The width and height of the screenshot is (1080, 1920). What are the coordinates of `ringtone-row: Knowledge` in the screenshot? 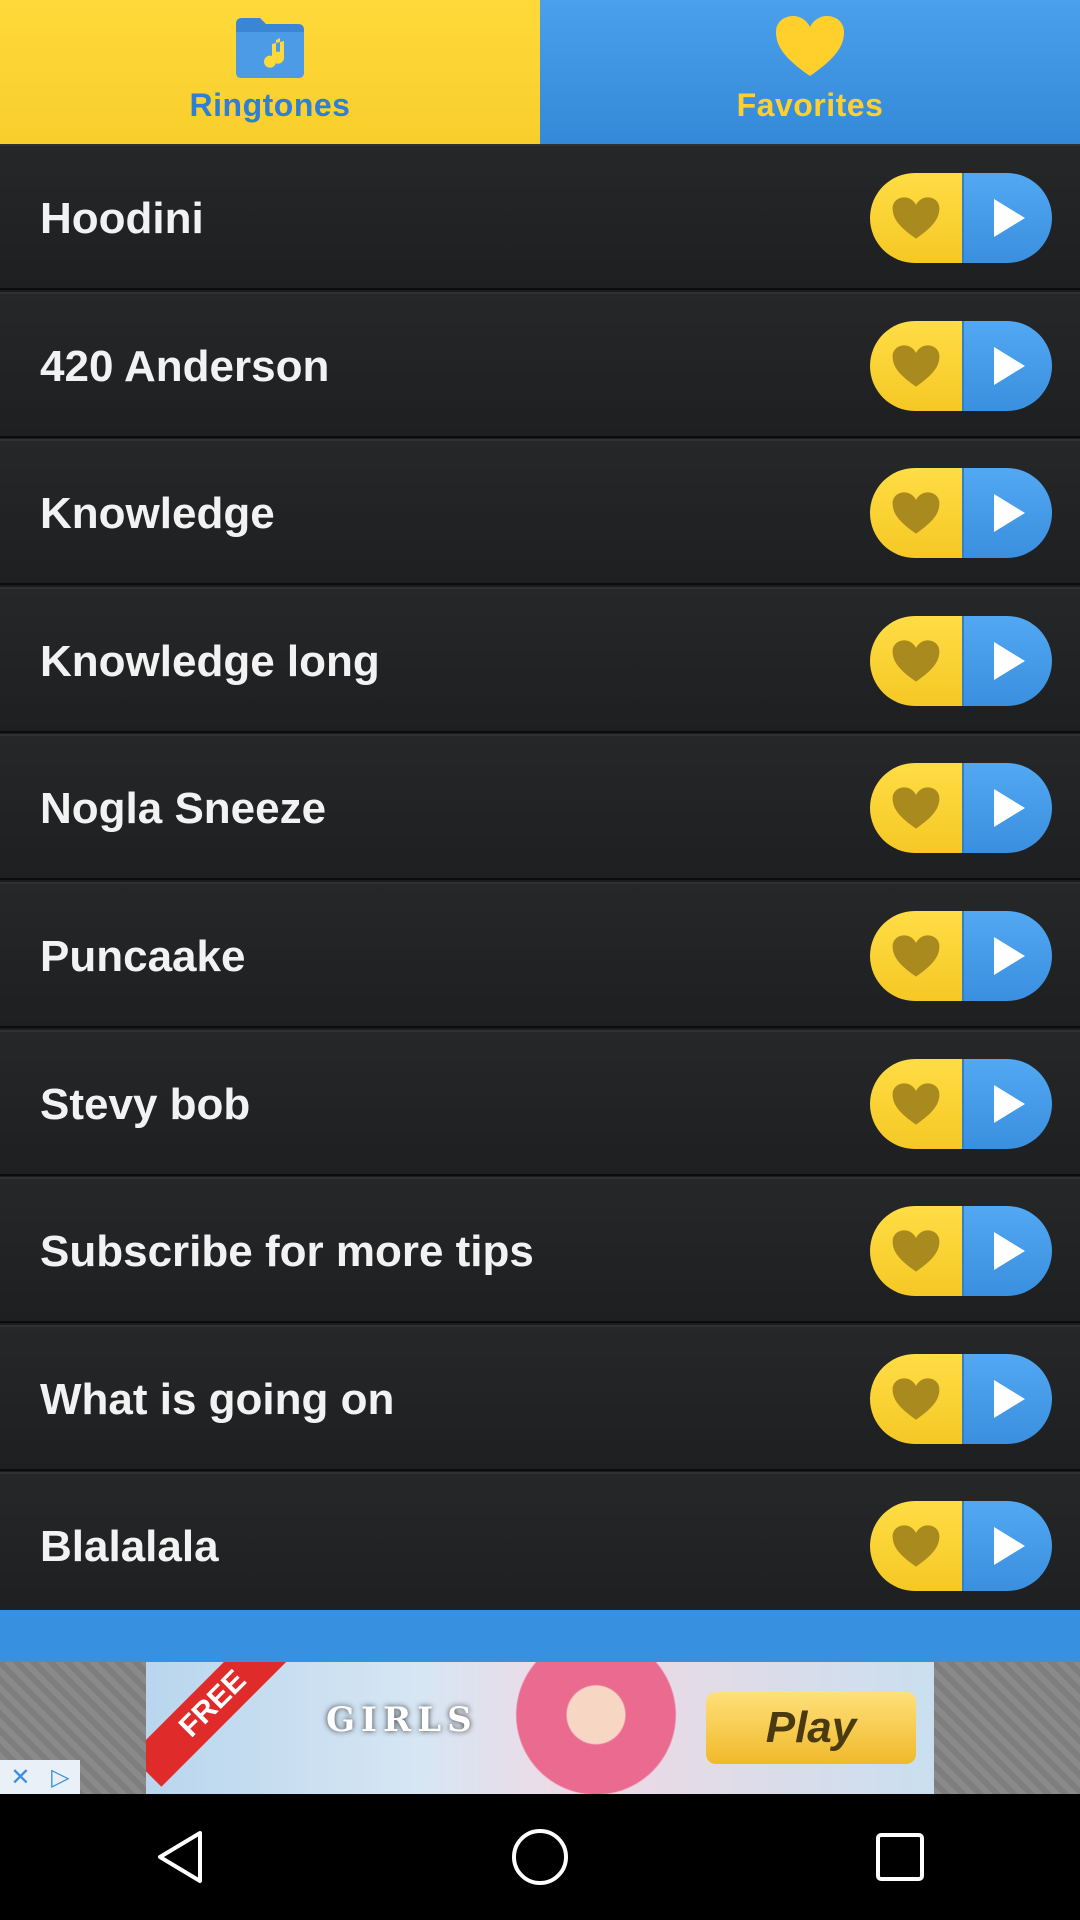 It's located at (540, 512).